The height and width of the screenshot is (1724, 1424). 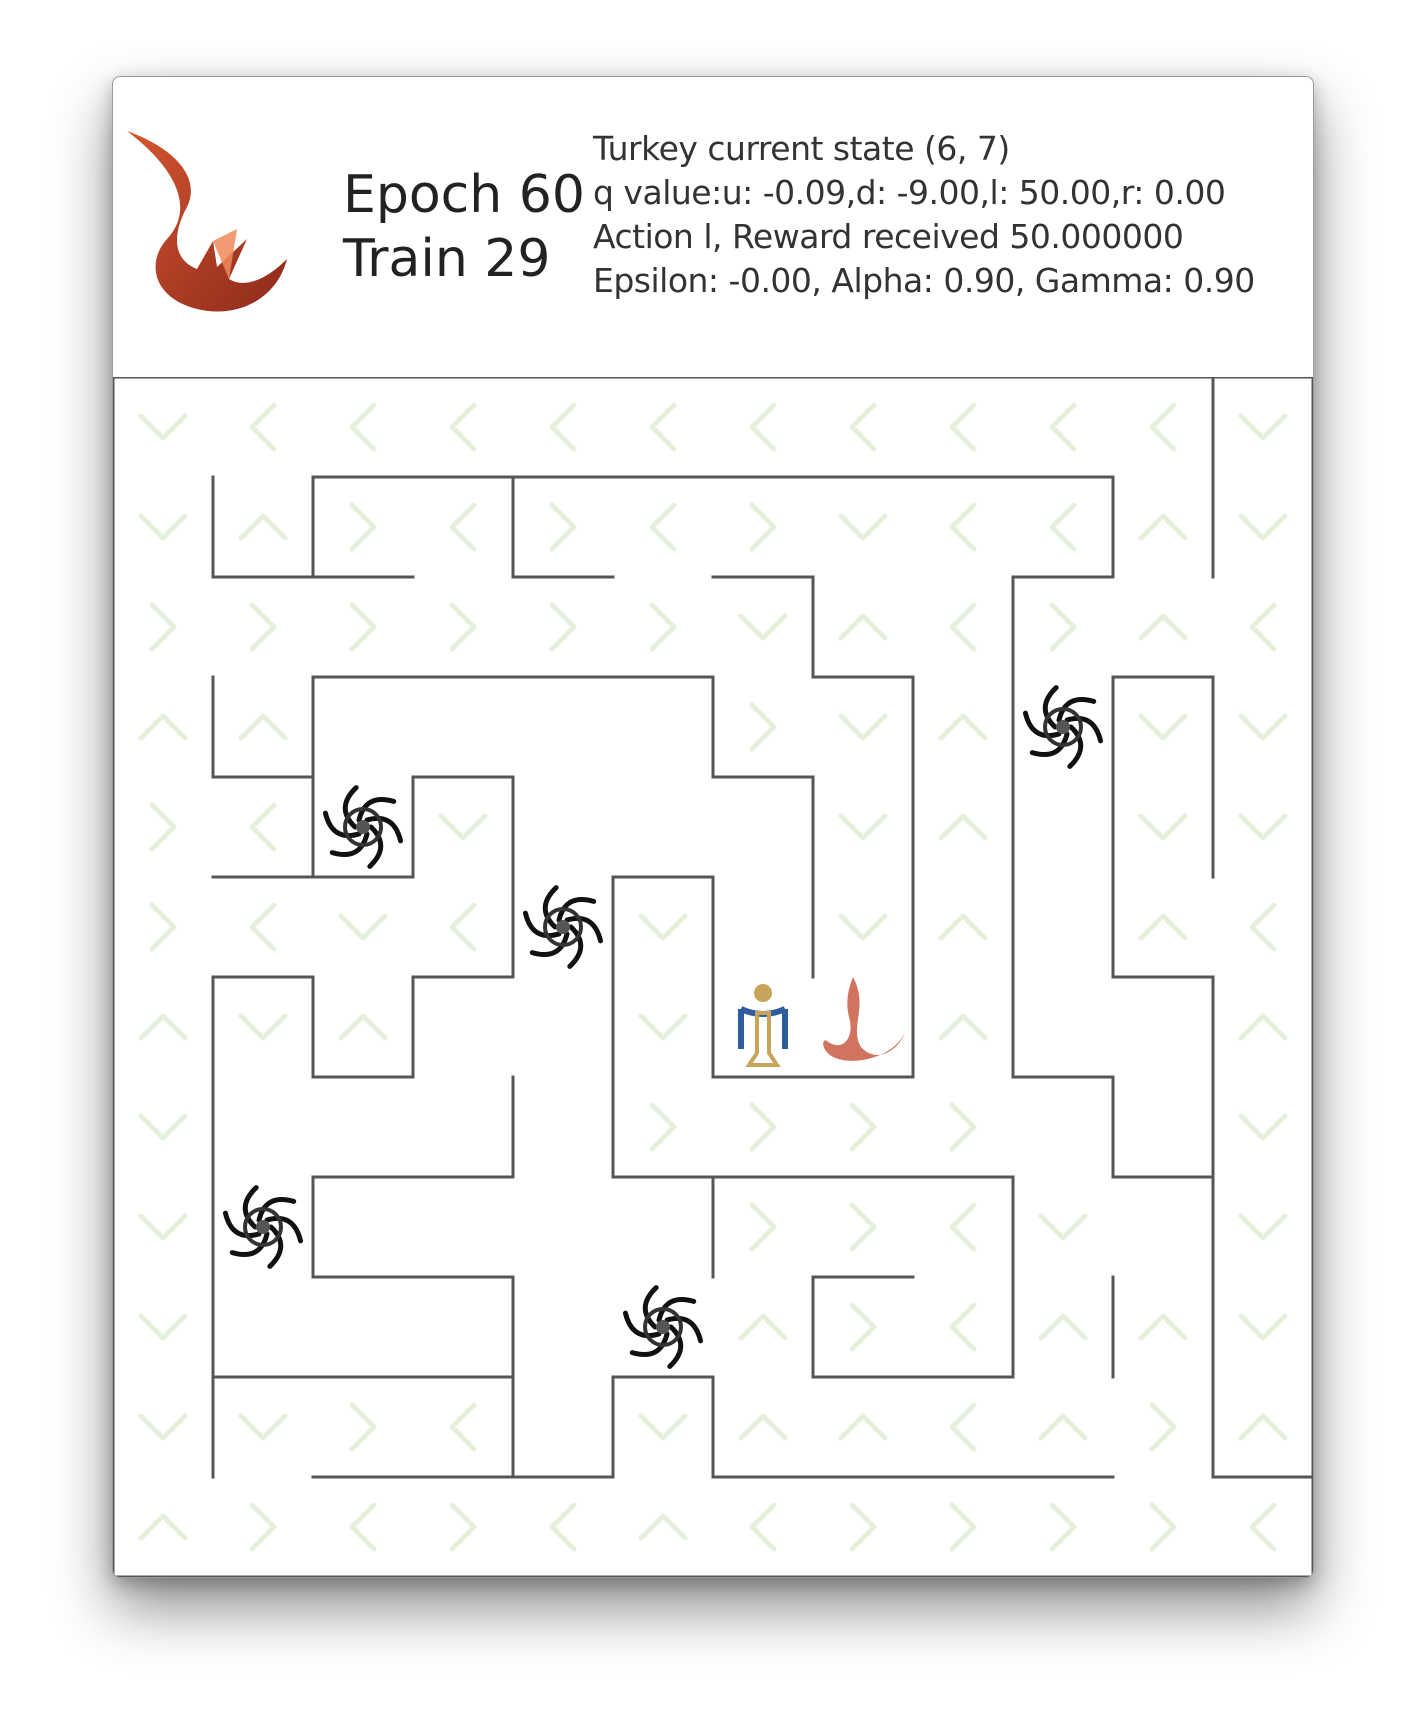 What do you see at coordinates (888, 236) in the screenshot?
I see `status-action-line: Action l, Reward received 50.000000` at bounding box center [888, 236].